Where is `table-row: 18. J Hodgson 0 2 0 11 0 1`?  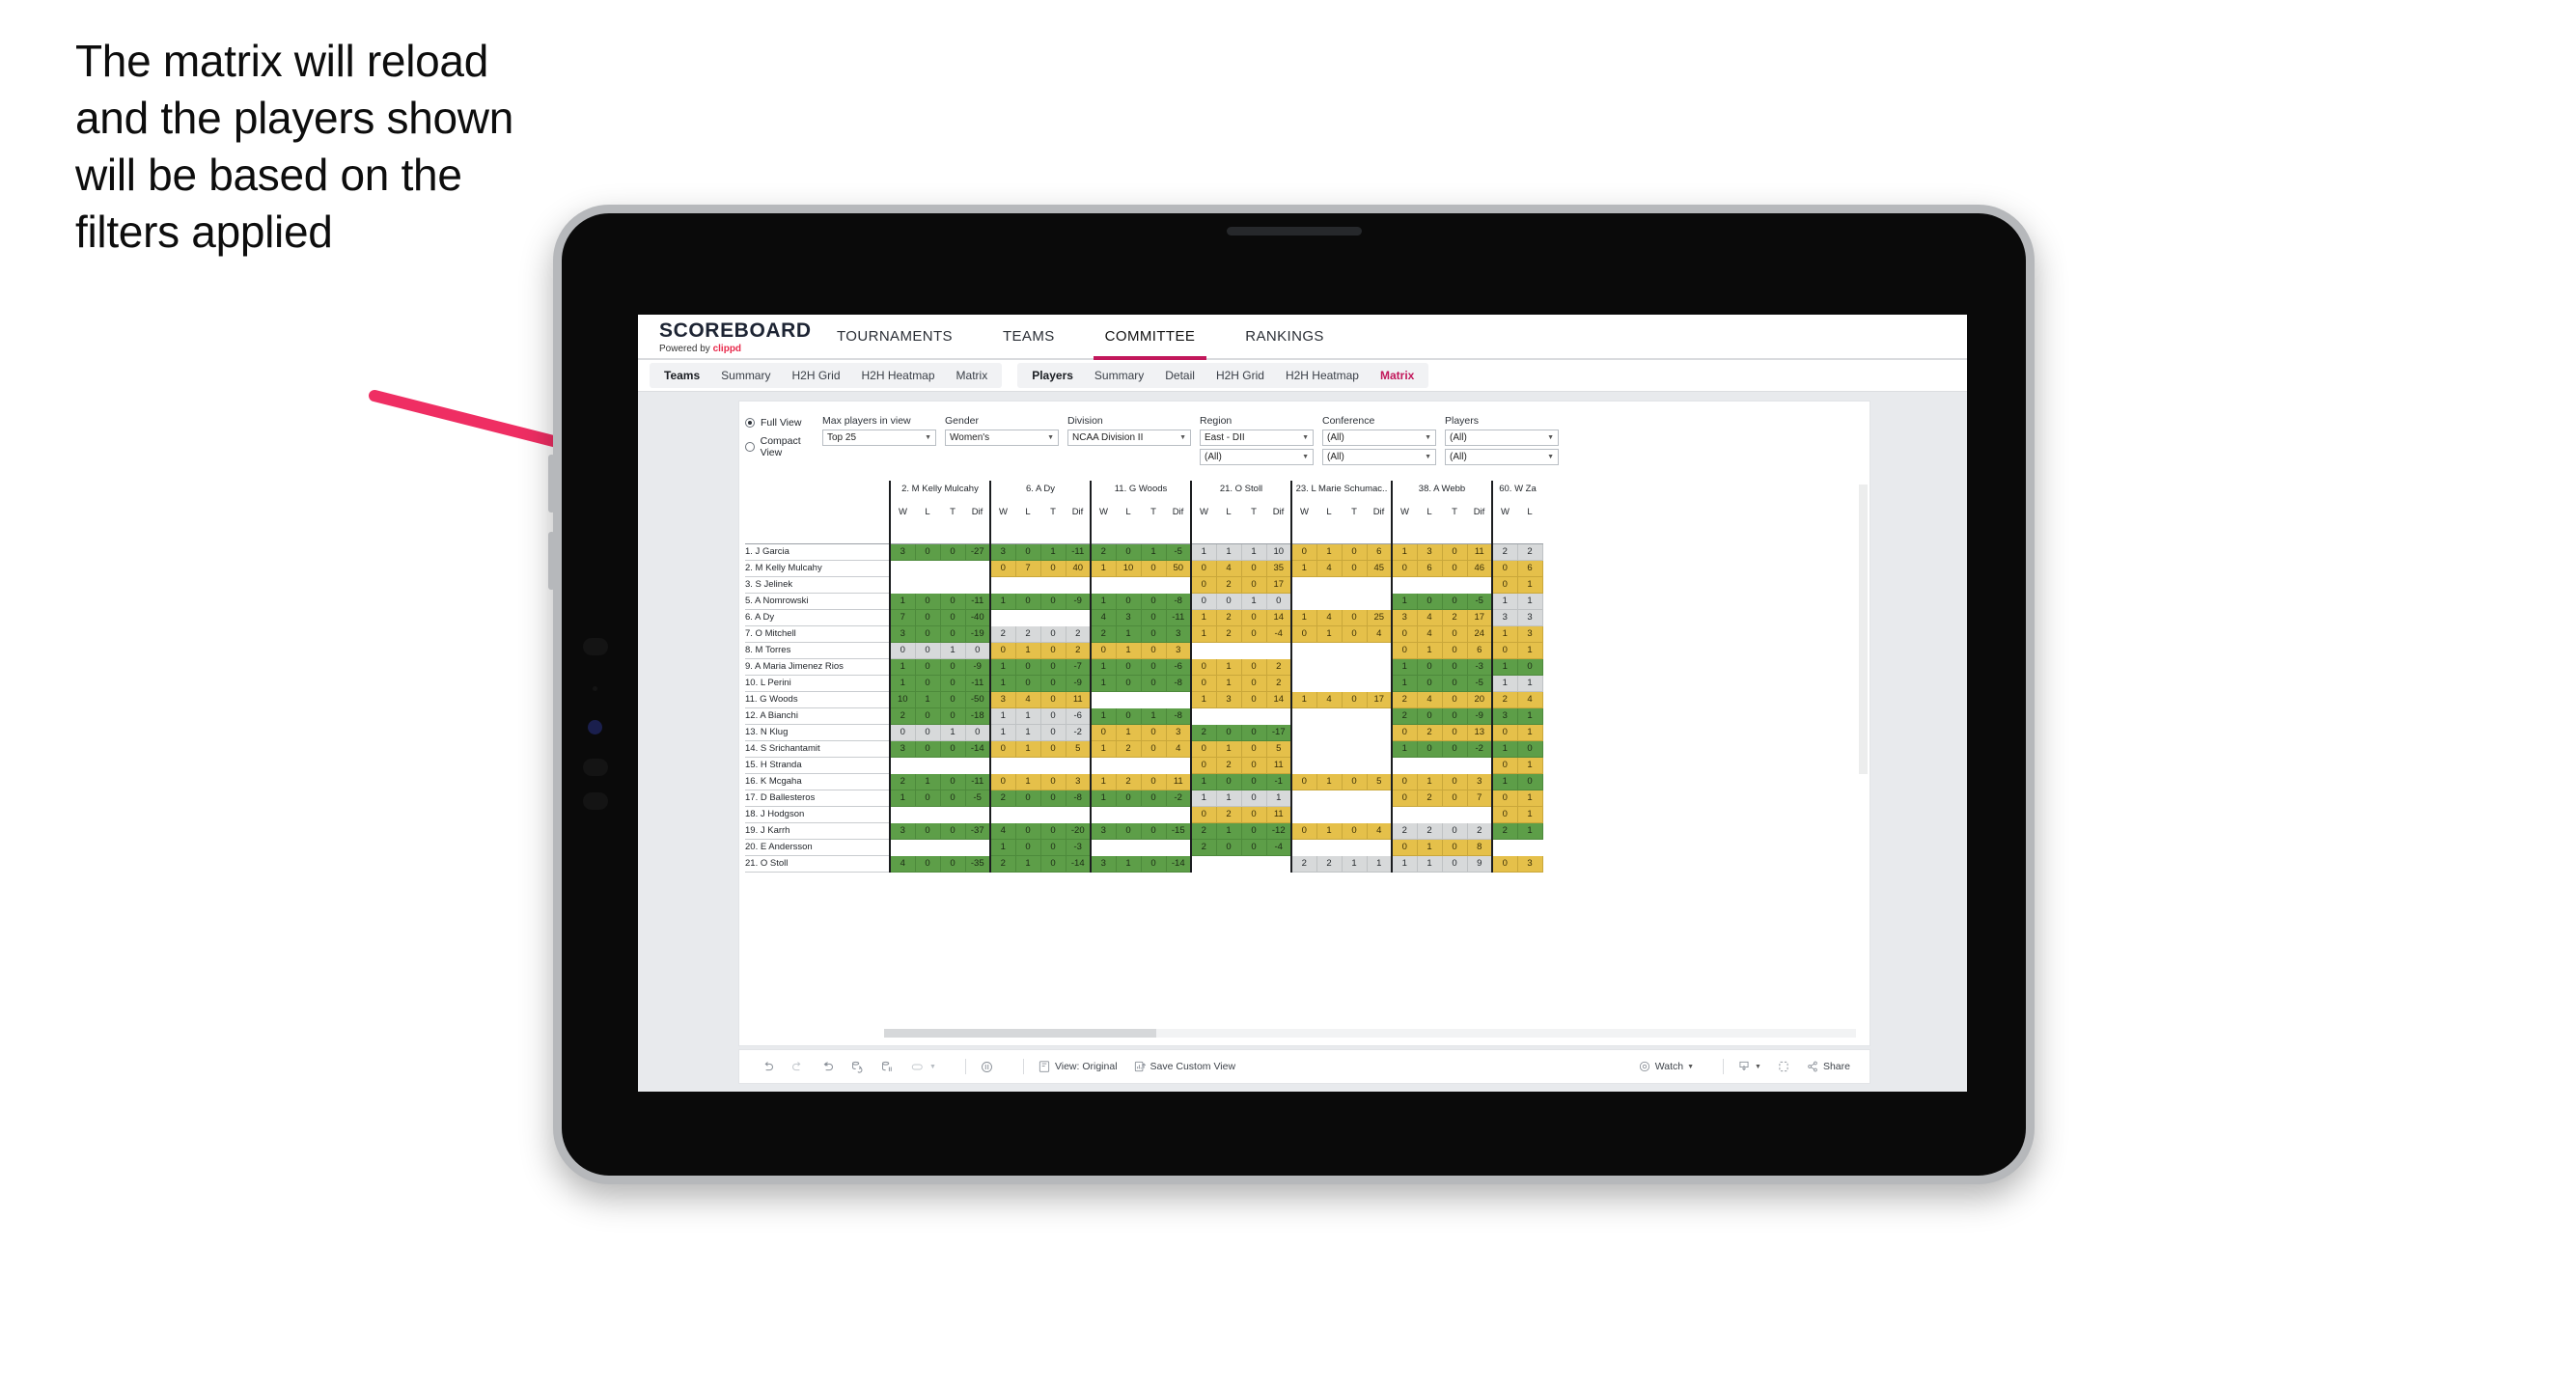
table-row: 18. J Hodgson 0 2 0 11 0 1 is located at coordinates (1144, 814).